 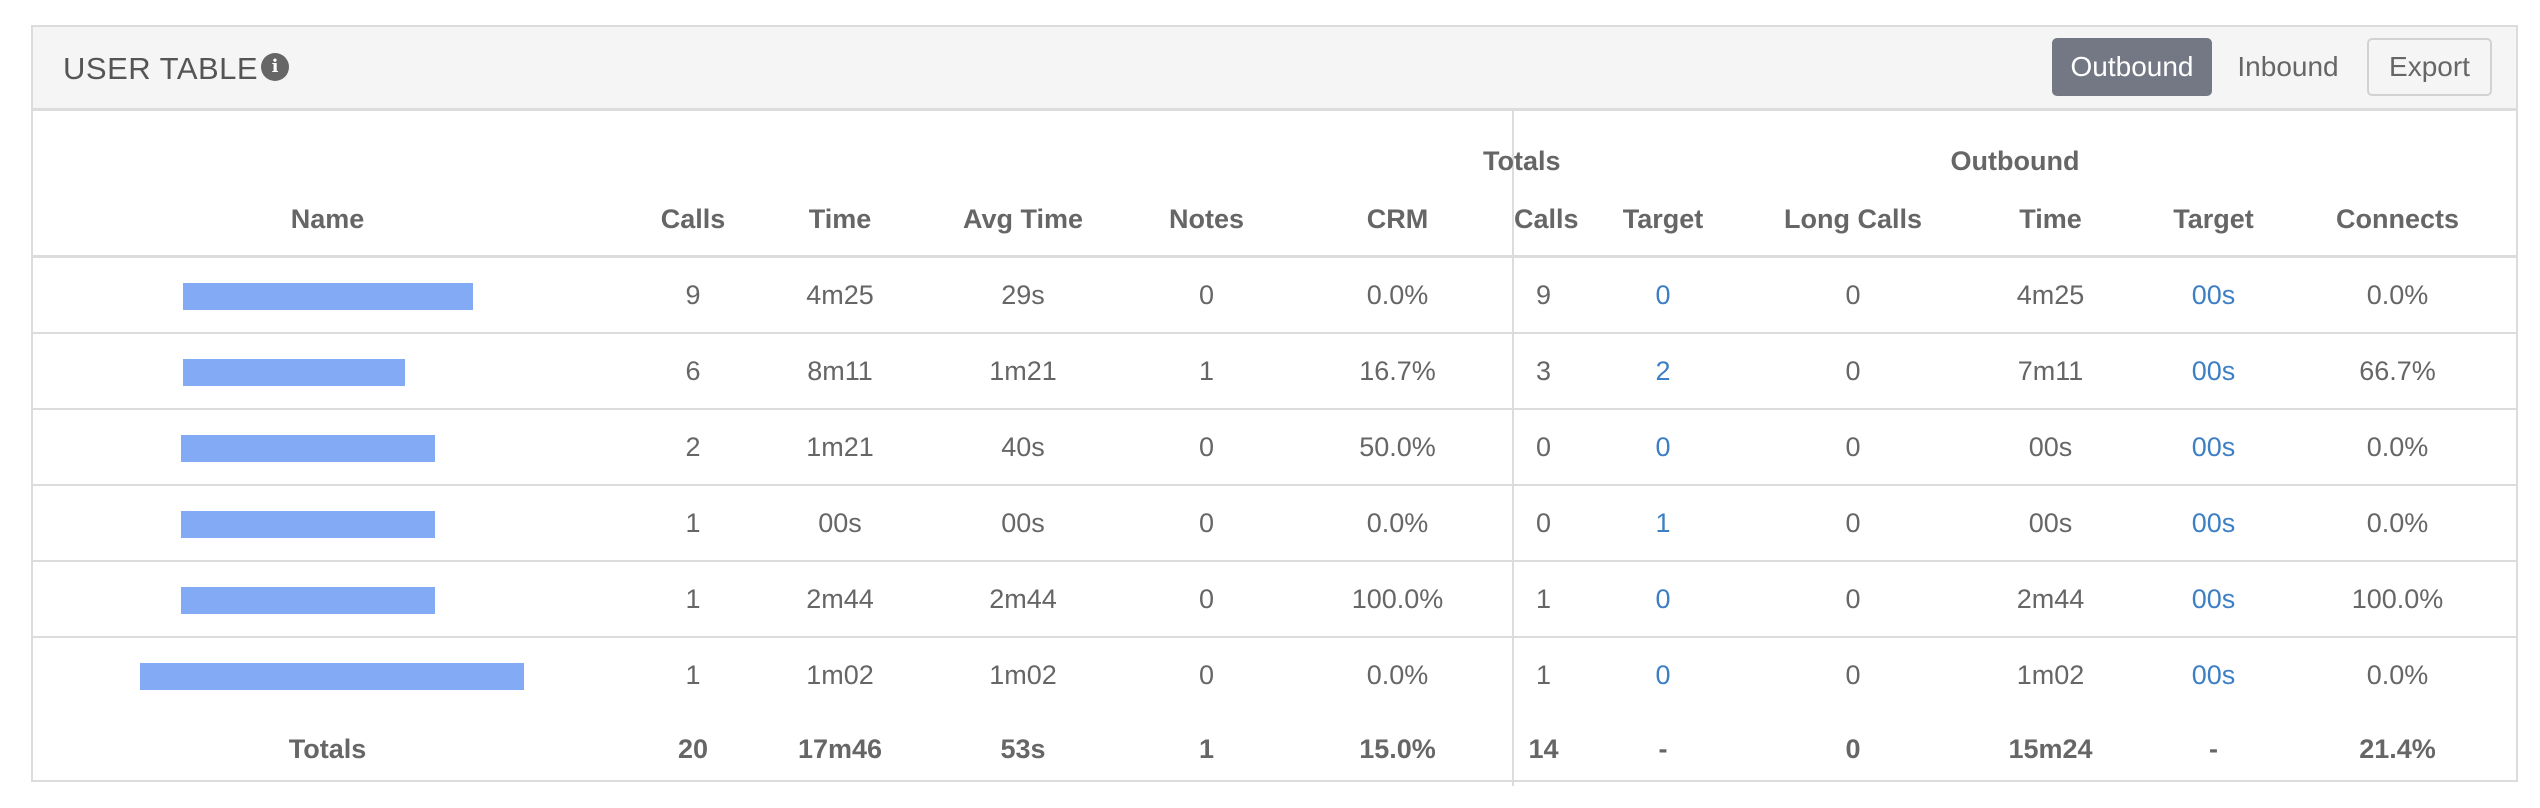 I want to click on user-outbound-time: 00s, so click(x=2051, y=447).